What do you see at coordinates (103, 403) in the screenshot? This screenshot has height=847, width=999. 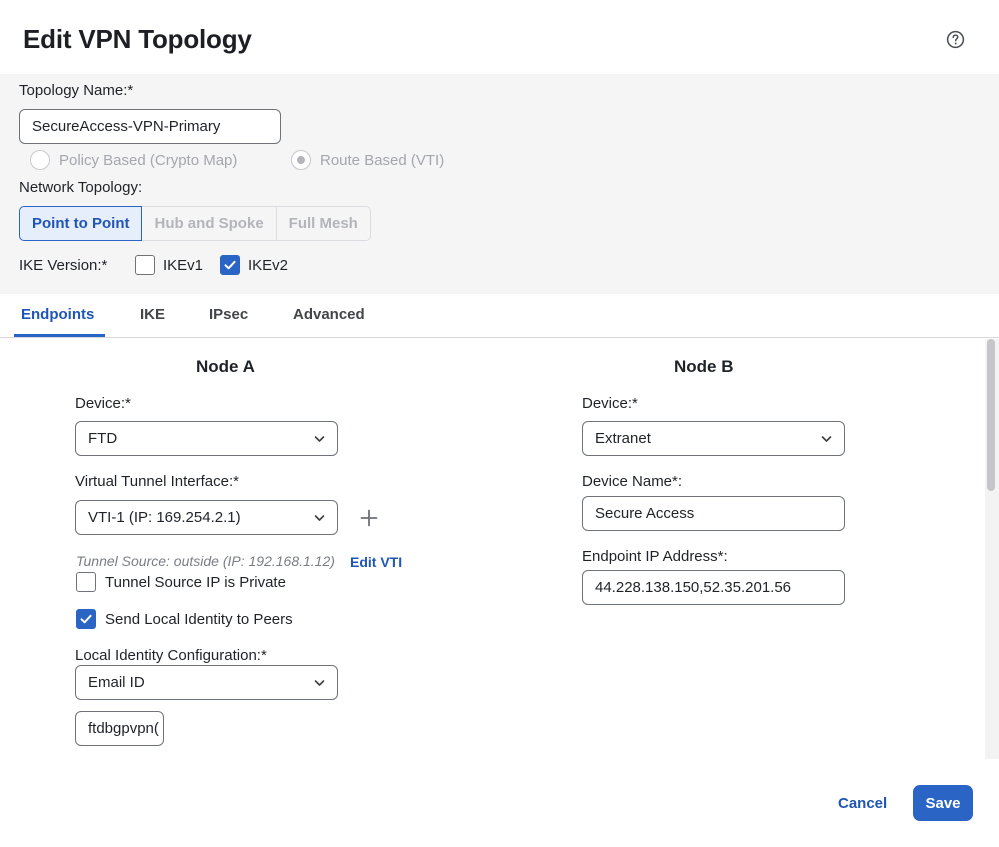 I see `node-a-device-label: Device:*` at bounding box center [103, 403].